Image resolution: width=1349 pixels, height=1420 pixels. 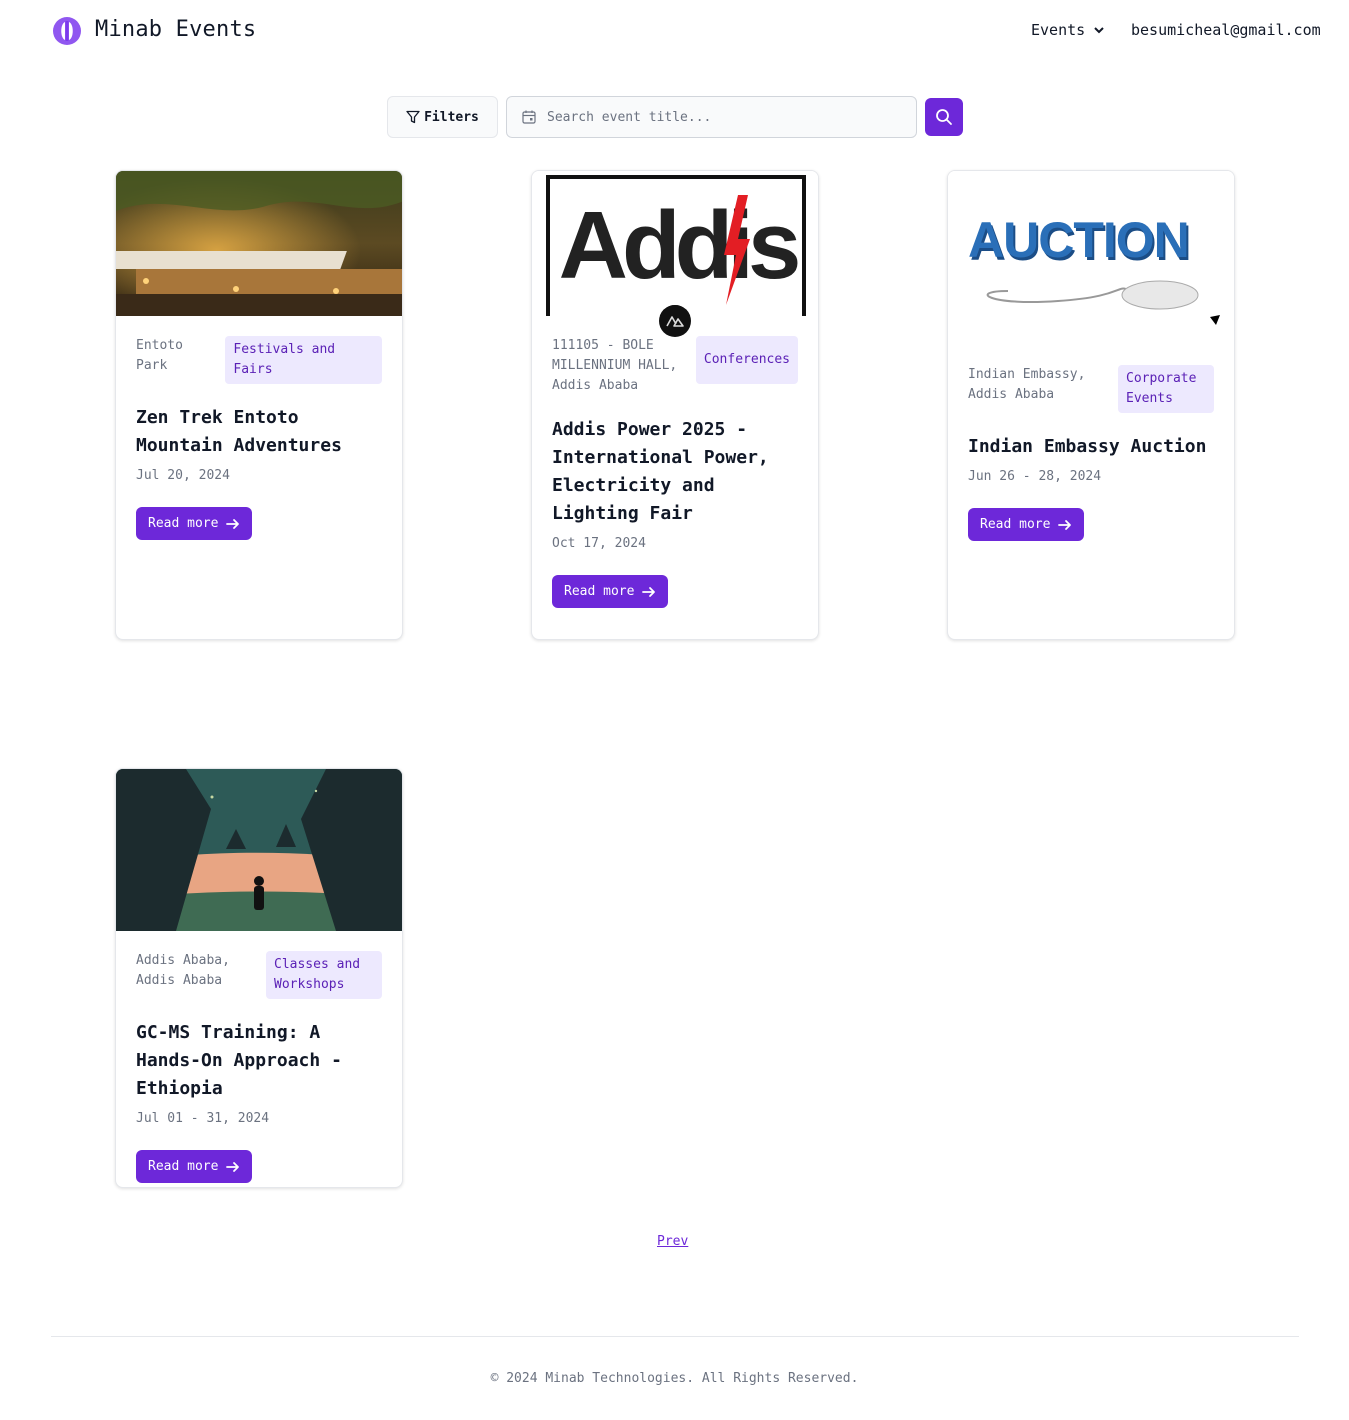 What do you see at coordinates (175, 29) in the screenshot?
I see `brand-name: Minab Events` at bounding box center [175, 29].